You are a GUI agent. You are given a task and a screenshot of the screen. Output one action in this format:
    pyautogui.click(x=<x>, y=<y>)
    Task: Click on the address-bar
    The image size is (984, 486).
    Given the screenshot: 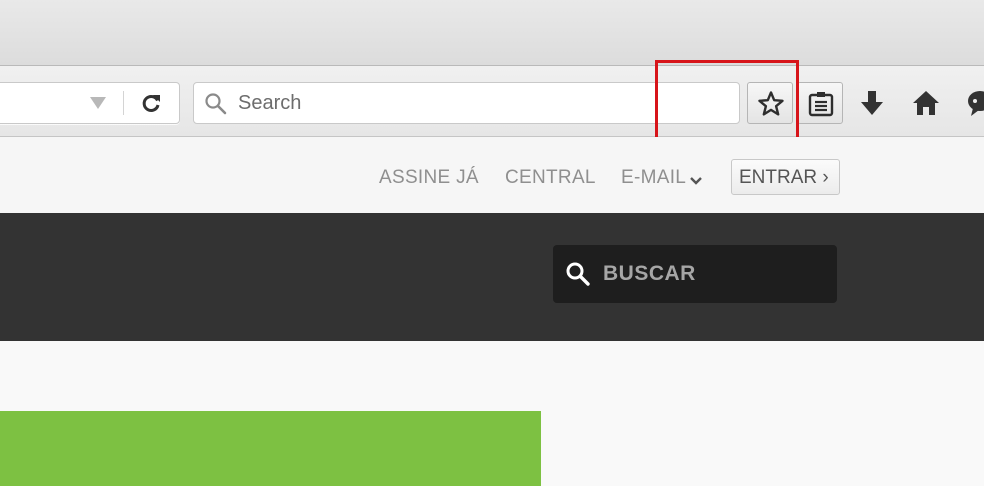 What is the action you would take?
    pyautogui.click(x=90, y=103)
    